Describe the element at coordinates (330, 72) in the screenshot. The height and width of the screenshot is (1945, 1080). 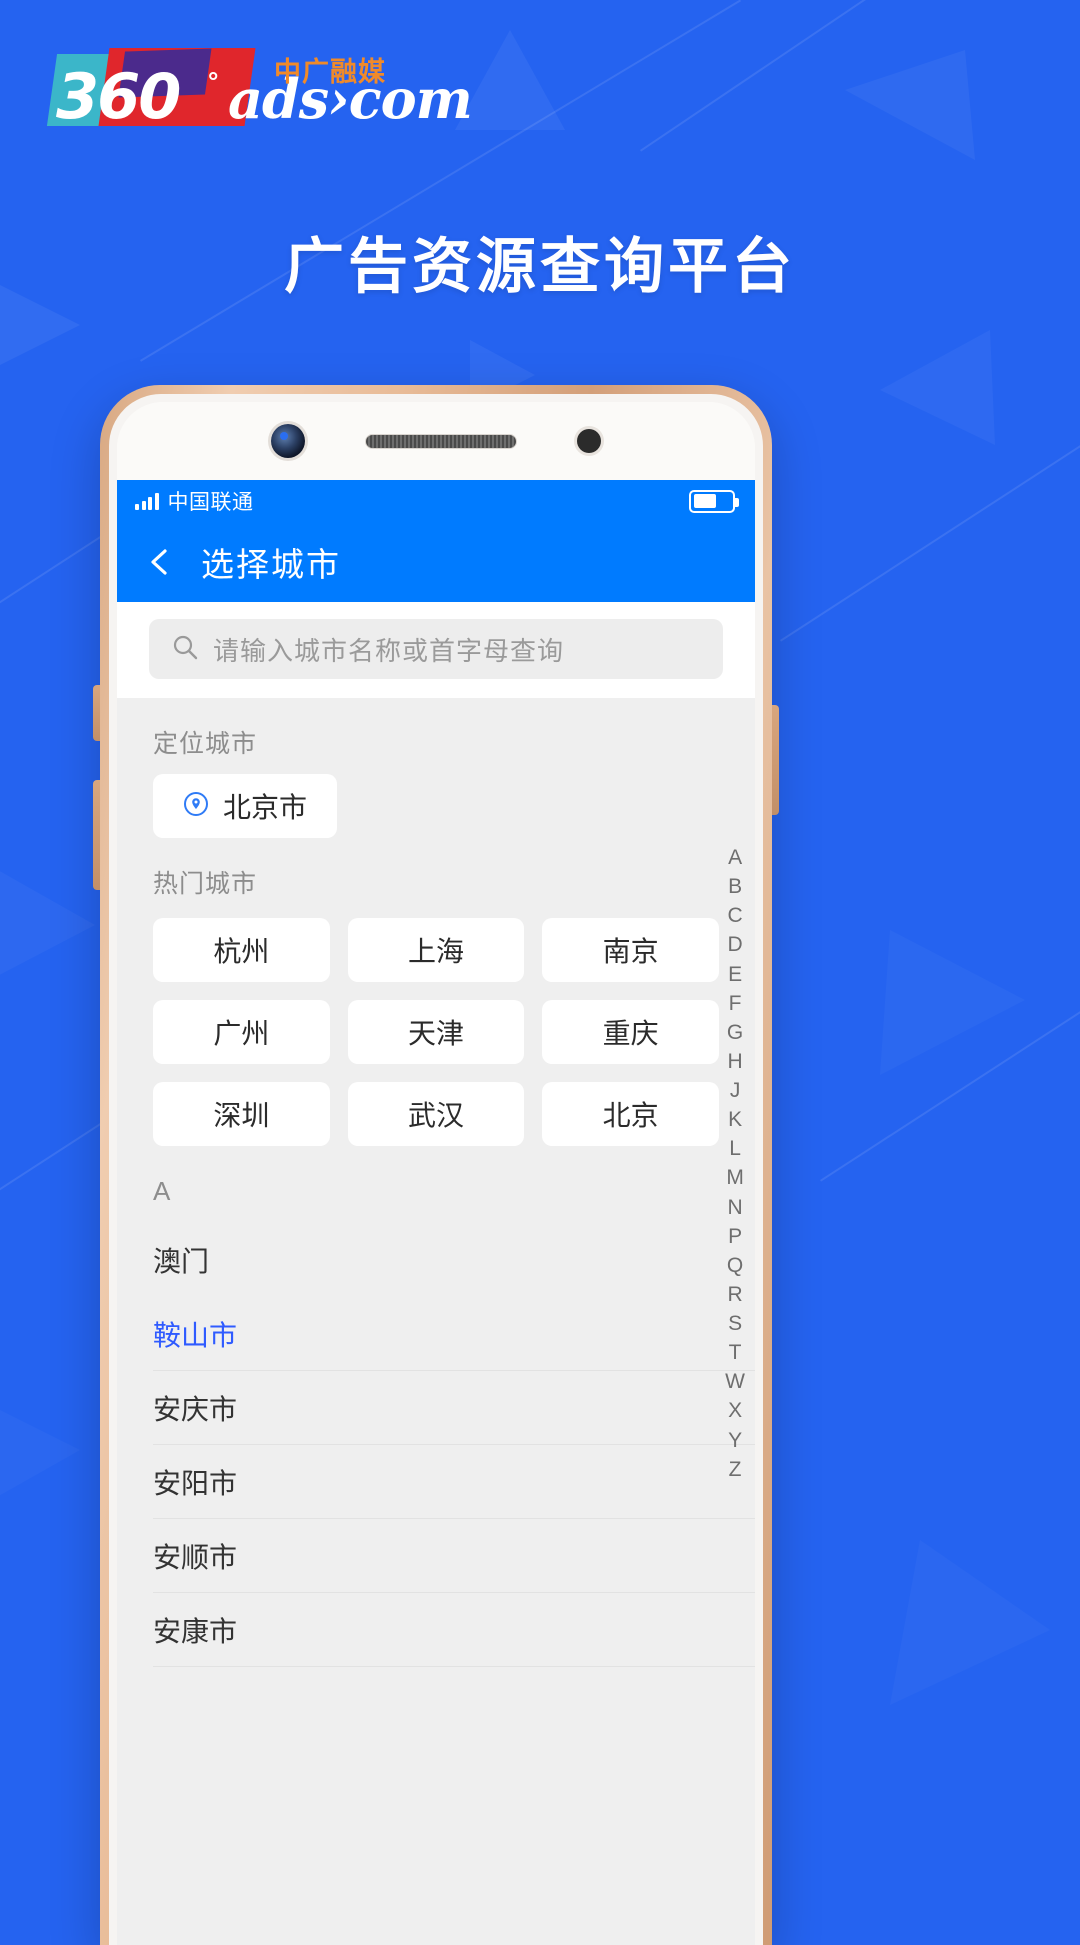
I see `logo-chinese-name: 中广融媒` at that location.